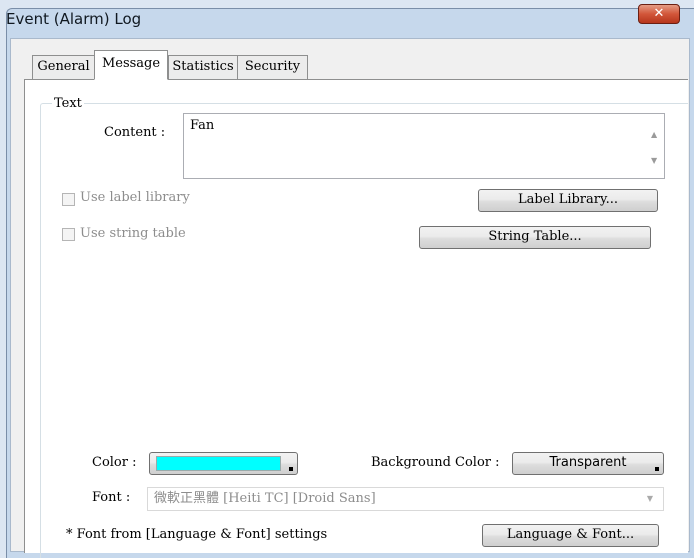  I want to click on tab-label: Security, so click(272, 66).